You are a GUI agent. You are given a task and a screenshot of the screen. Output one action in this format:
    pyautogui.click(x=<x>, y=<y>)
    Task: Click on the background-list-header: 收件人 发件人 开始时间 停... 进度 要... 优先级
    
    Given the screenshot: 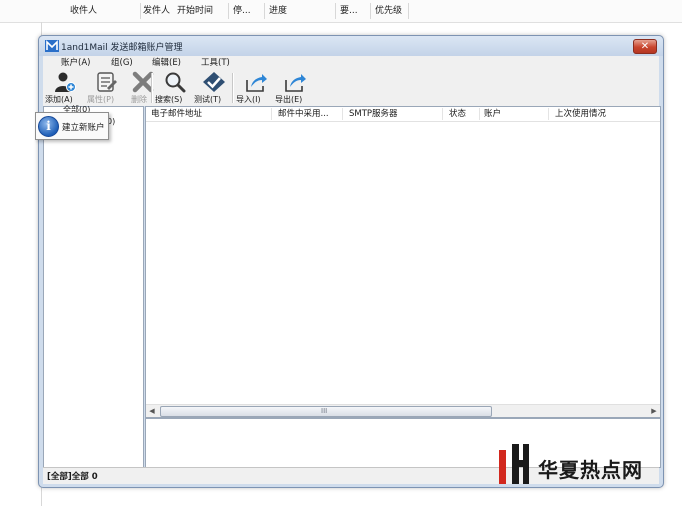 What is the action you would take?
    pyautogui.click(x=341, y=11)
    